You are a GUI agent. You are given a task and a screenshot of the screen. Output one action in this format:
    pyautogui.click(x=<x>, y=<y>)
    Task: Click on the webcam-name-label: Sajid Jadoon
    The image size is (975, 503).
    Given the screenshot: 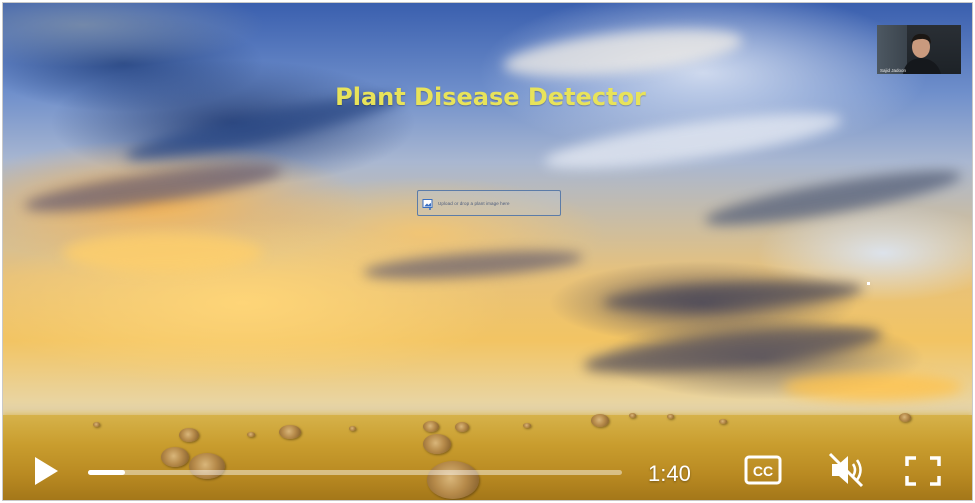 What is the action you would take?
    pyautogui.click(x=893, y=70)
    